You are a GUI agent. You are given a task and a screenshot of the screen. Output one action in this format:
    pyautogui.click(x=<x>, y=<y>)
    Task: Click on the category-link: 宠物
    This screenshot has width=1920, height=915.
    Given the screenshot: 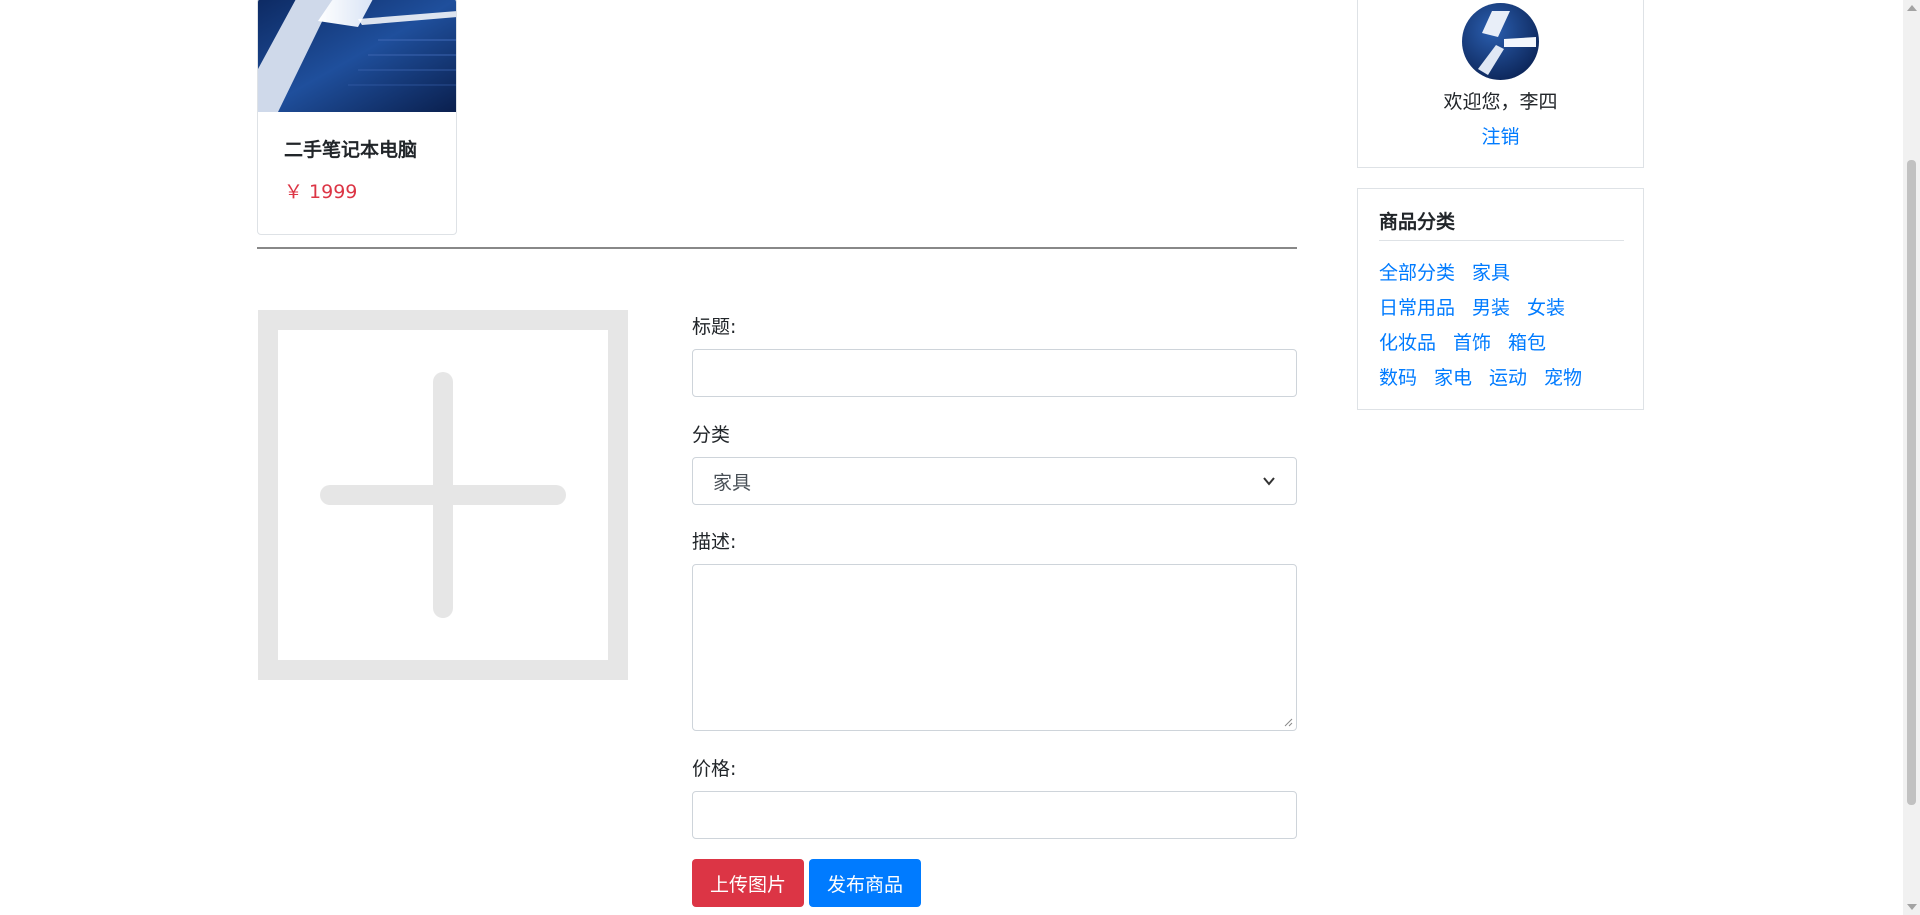 What is the action you would take?
    pyautogui.click(x=1563, y=378)
    